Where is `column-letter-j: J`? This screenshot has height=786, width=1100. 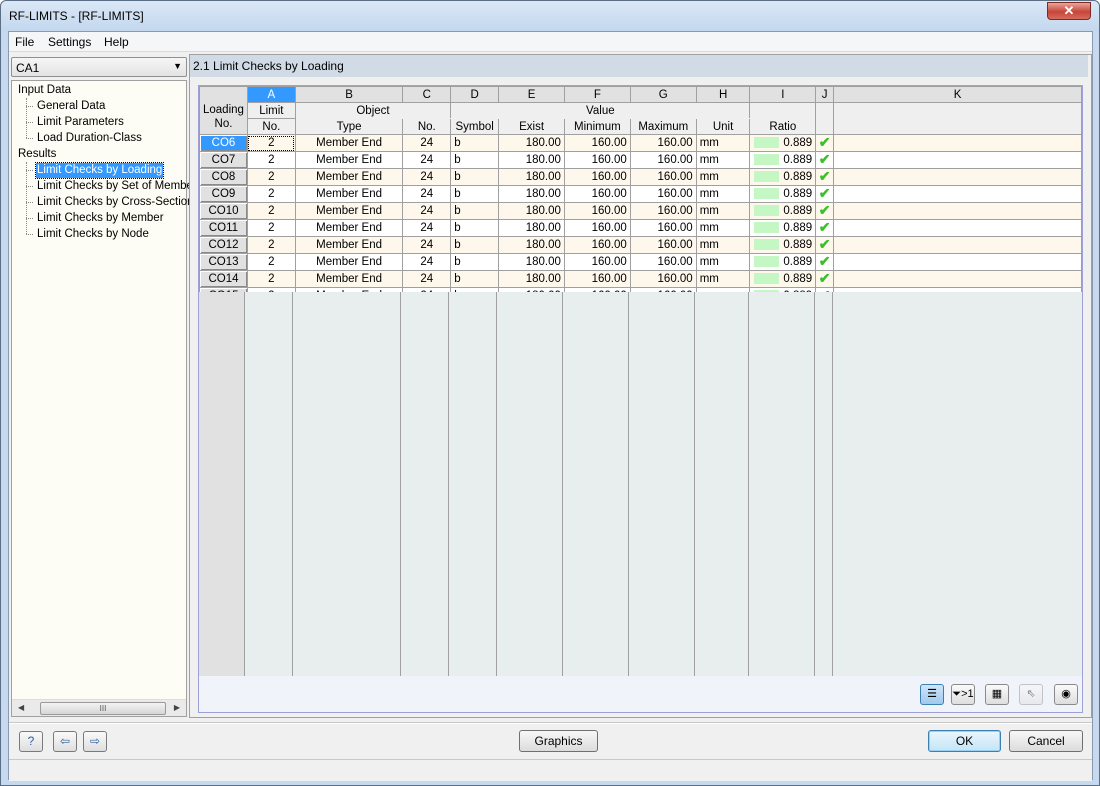 column-letter-j: J is located at coordinates (825, 94).